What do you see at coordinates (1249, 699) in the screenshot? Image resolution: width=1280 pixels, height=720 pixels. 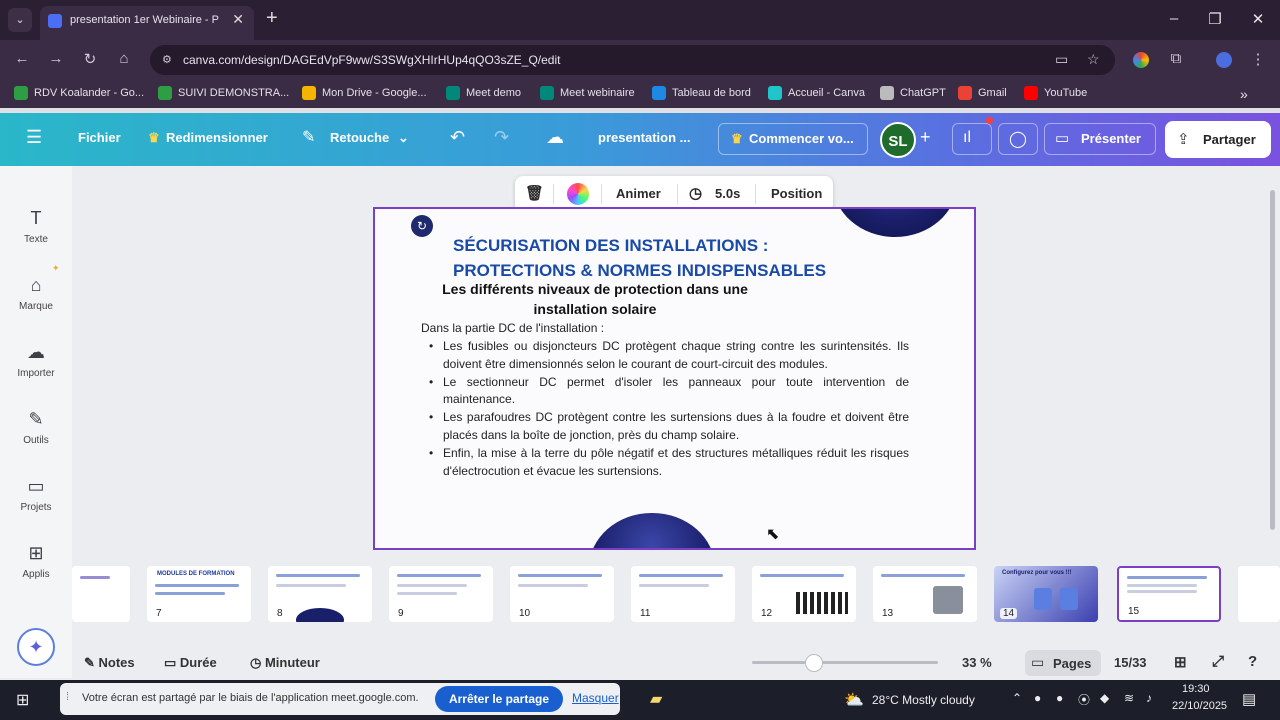 I see `notifications-icon: ▤` at bounding box center [1249, 699].